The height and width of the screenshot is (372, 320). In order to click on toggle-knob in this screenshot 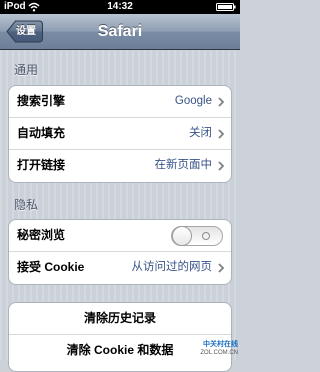, I will do `click(182, 236)`.